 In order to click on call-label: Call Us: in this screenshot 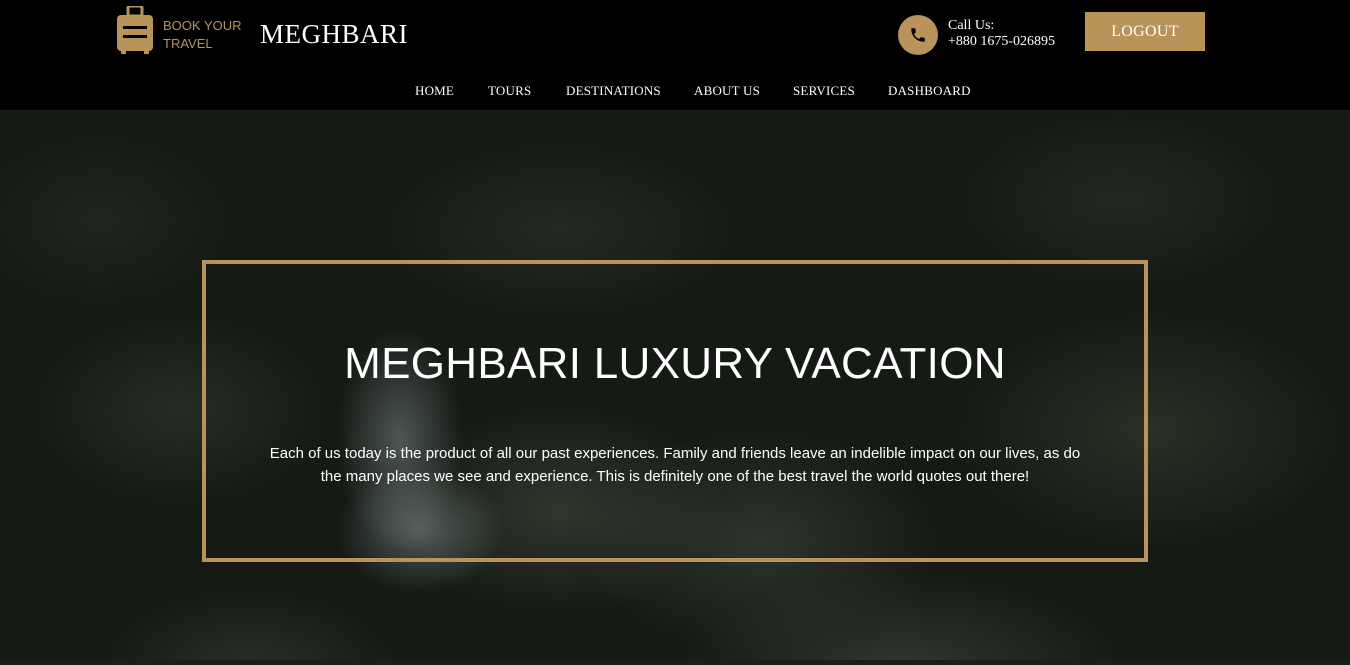, I will do `click(971, 25)`.